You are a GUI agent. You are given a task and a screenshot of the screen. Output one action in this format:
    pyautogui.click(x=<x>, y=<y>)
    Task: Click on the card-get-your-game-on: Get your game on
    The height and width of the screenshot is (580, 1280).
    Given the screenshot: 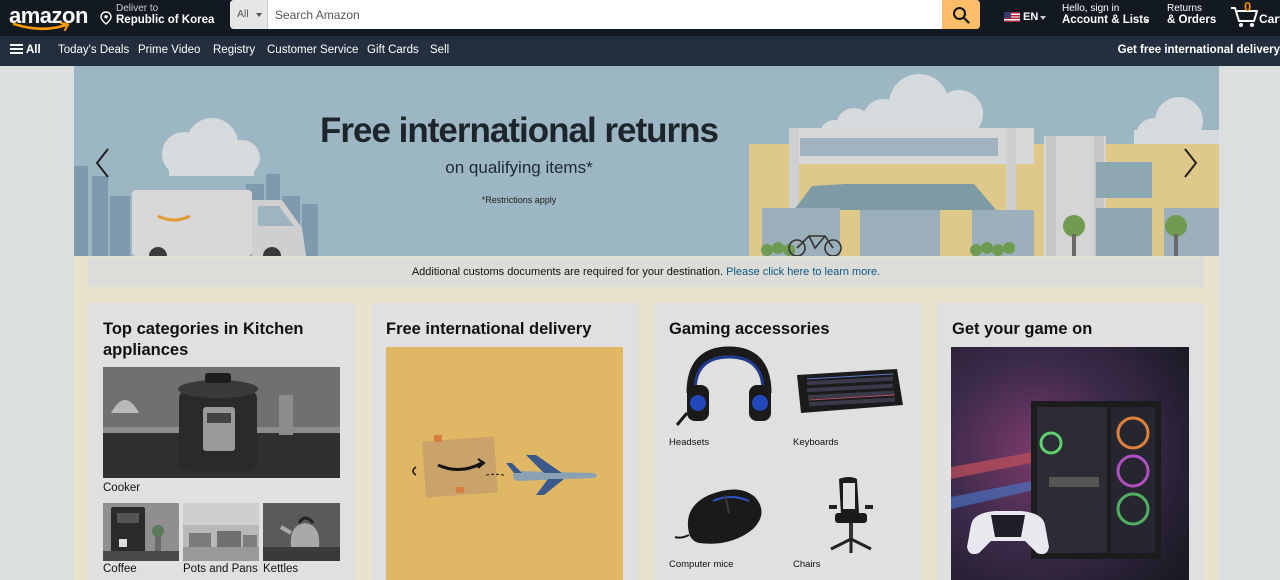 What is the action you would take?
    pyautogui.click(x=1071, y=441)
    